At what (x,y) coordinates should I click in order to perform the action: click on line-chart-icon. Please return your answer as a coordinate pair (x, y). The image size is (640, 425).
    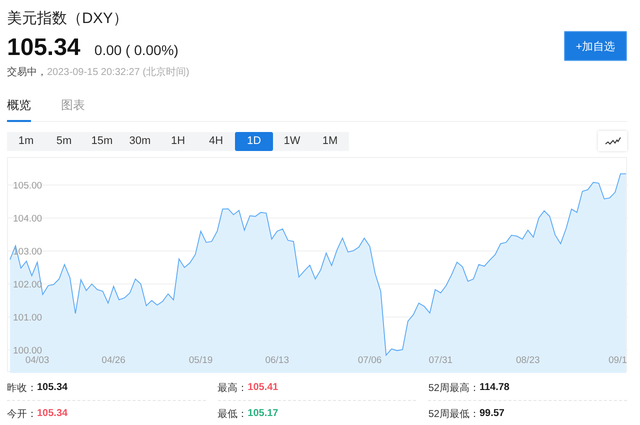
    Looking at the image, I should click on (612, 141).